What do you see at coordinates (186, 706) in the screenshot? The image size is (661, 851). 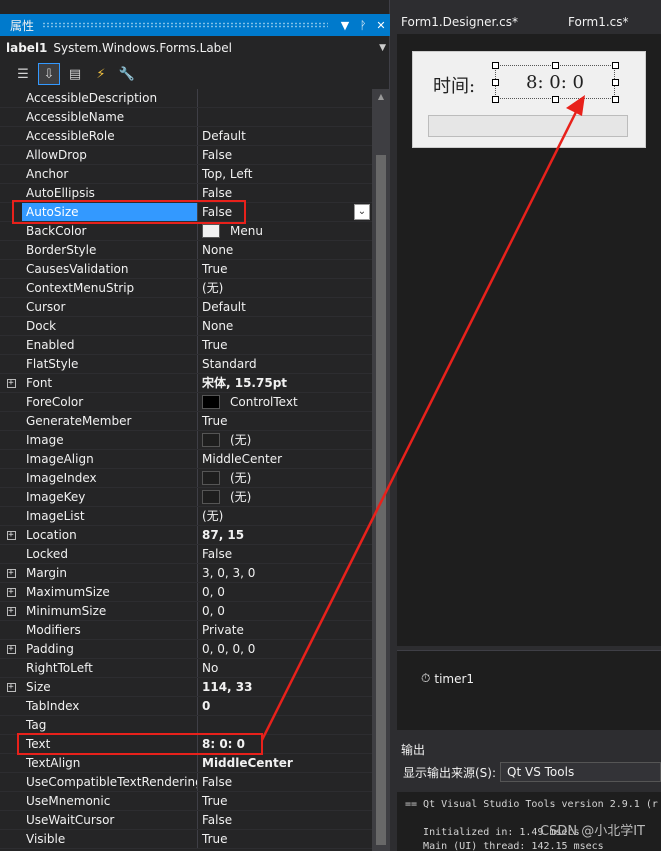 I see `property-row: TabIndex 0` at bounding box center [186, 706].